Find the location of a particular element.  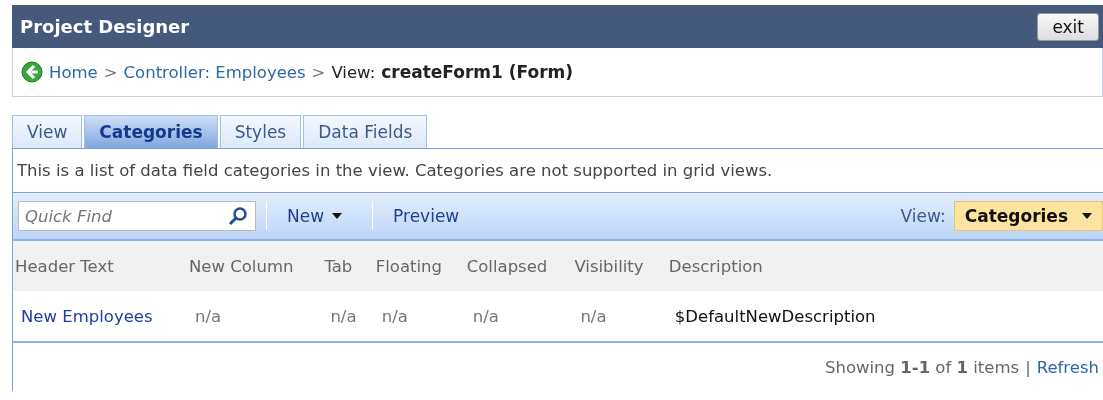

breadcrumb-link: Home is located at coordinates (73, 72).